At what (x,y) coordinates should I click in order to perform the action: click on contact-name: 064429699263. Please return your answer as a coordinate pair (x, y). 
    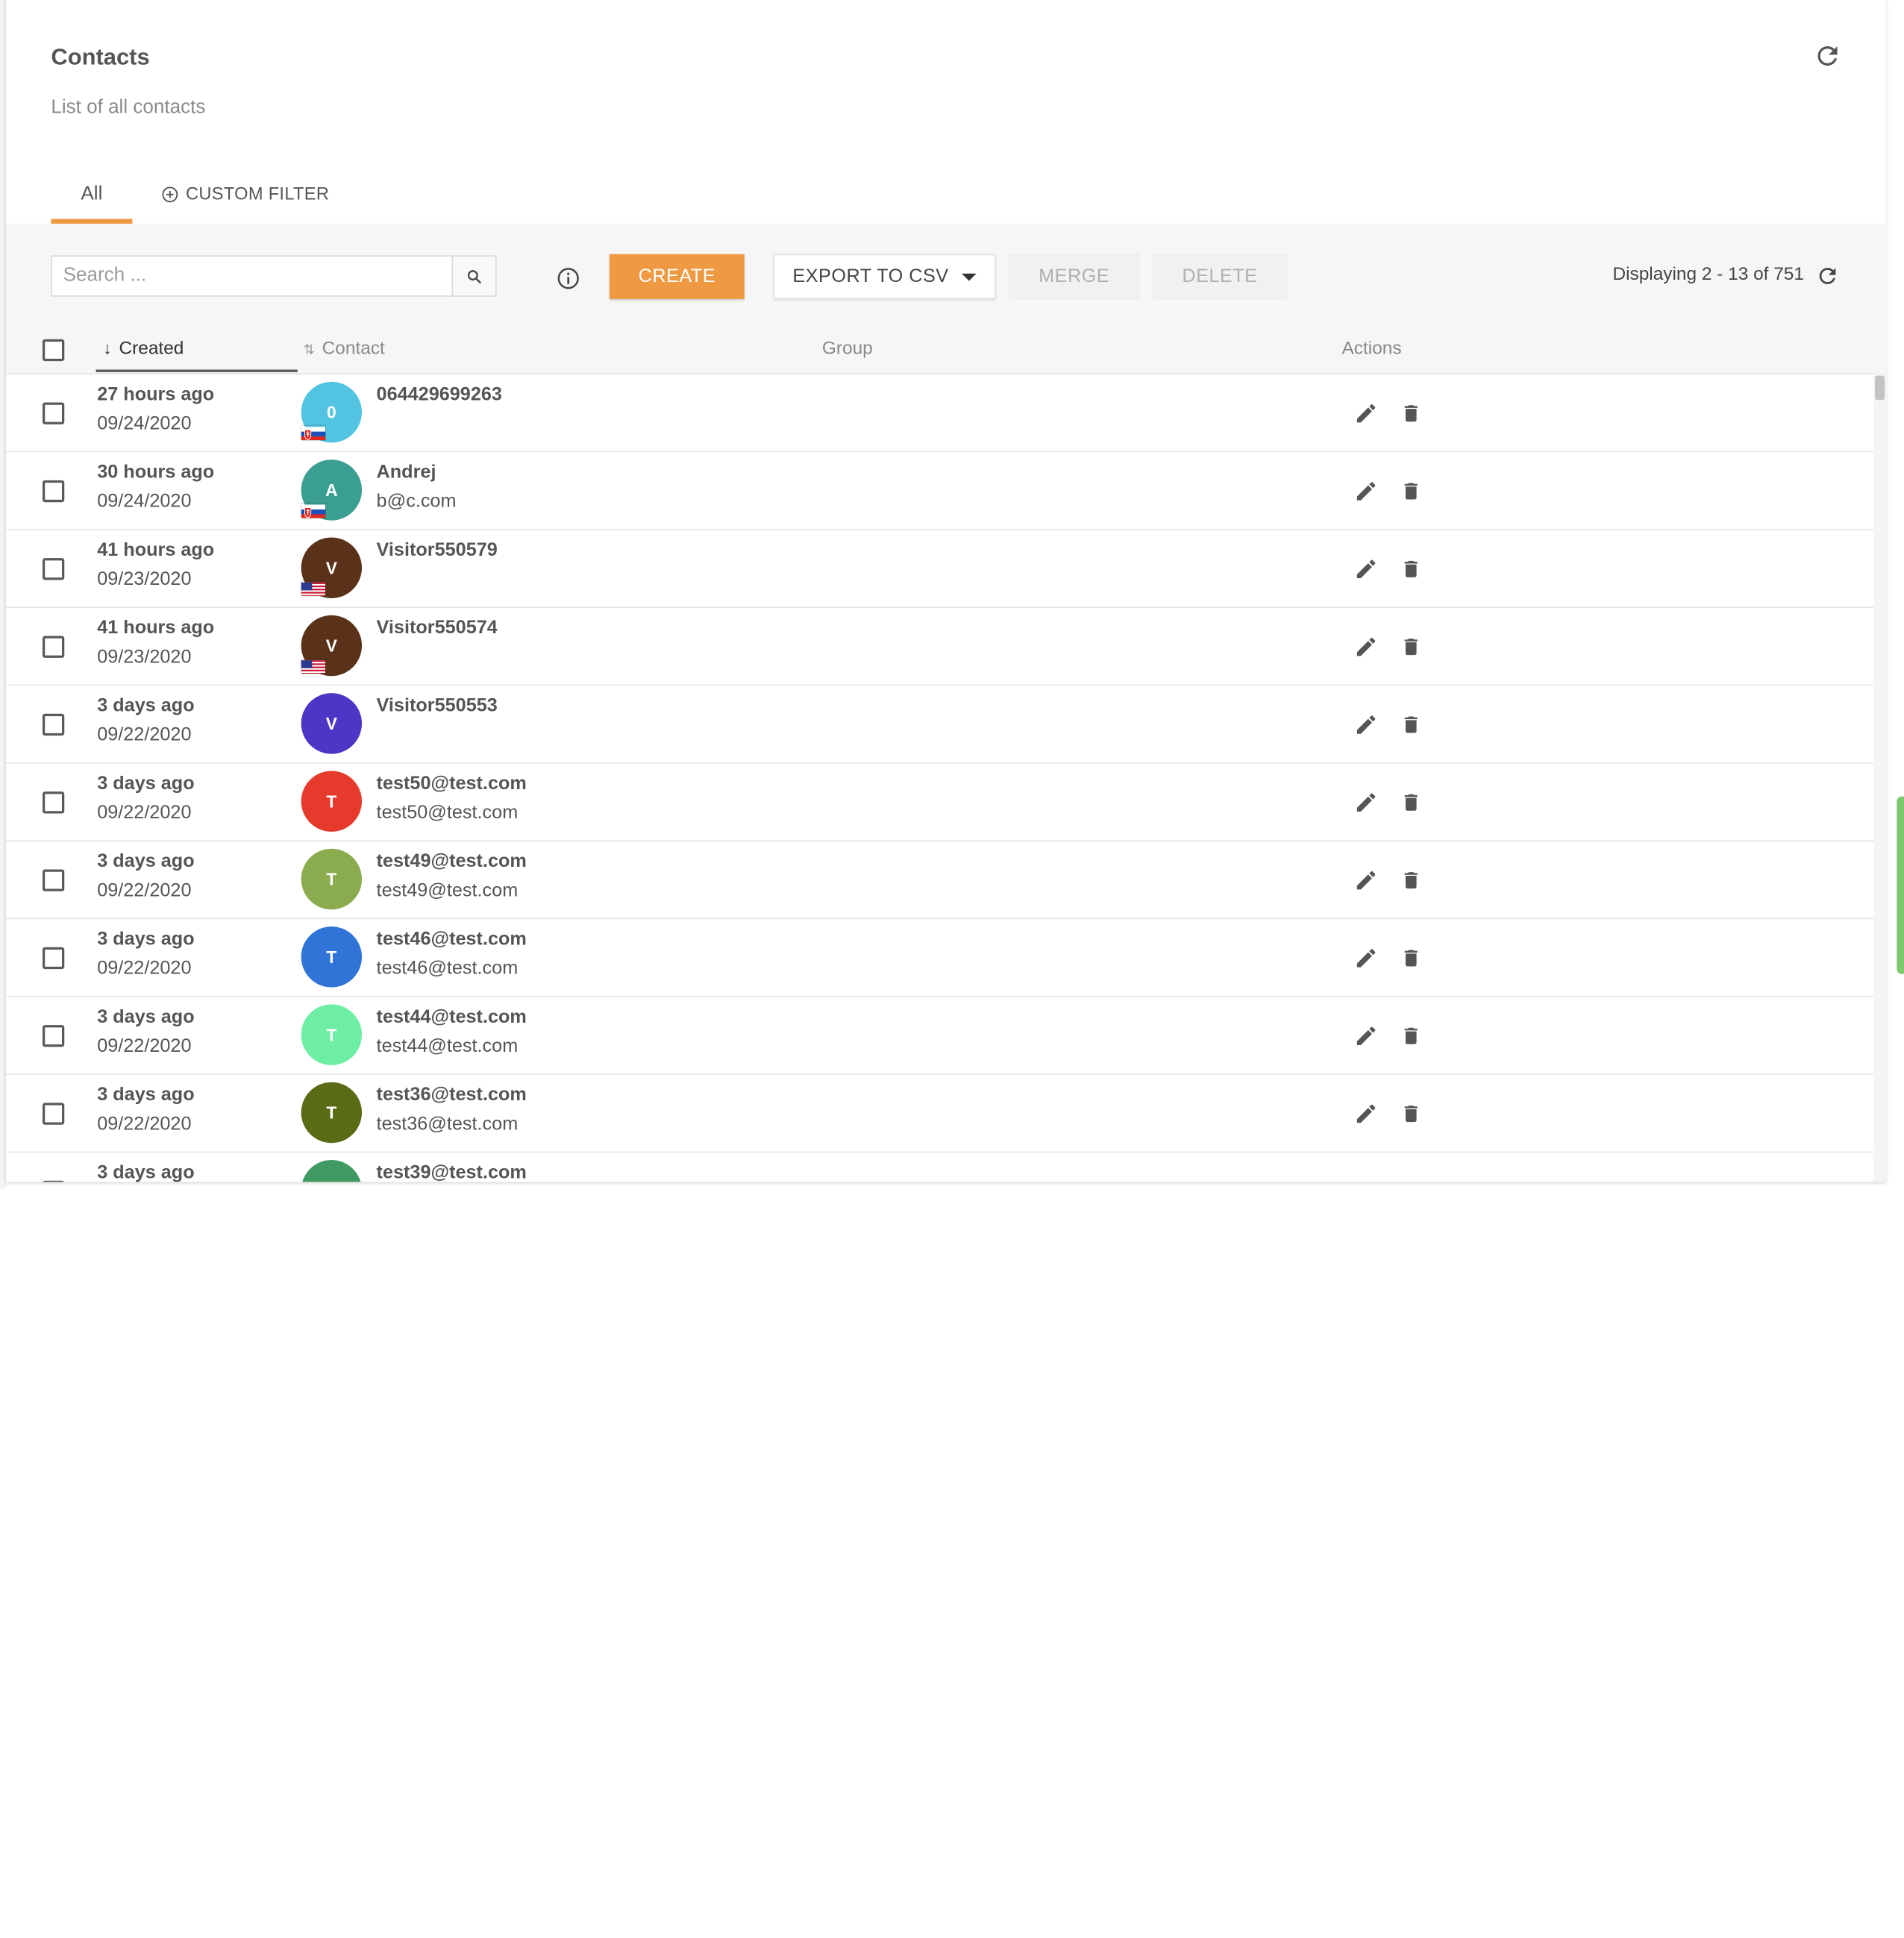
    Looking at the image, I should click on (439, 395).